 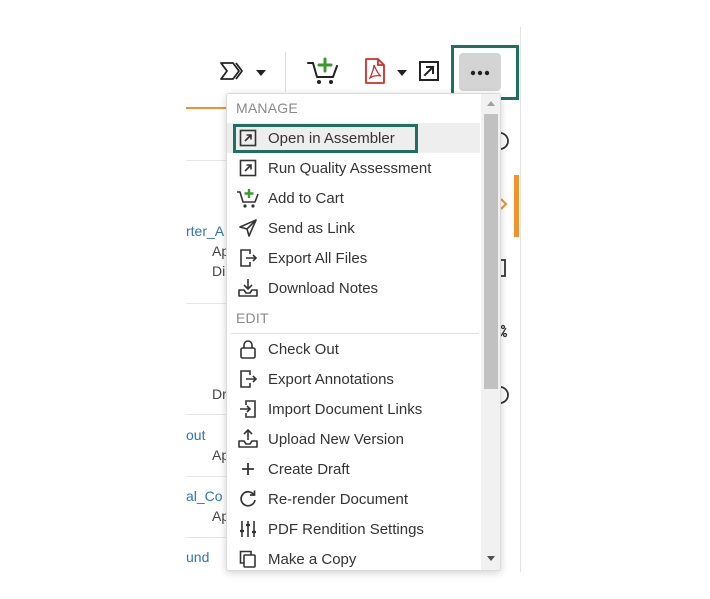 I want to click on download-tray-icon, so click(x=248, y=288).